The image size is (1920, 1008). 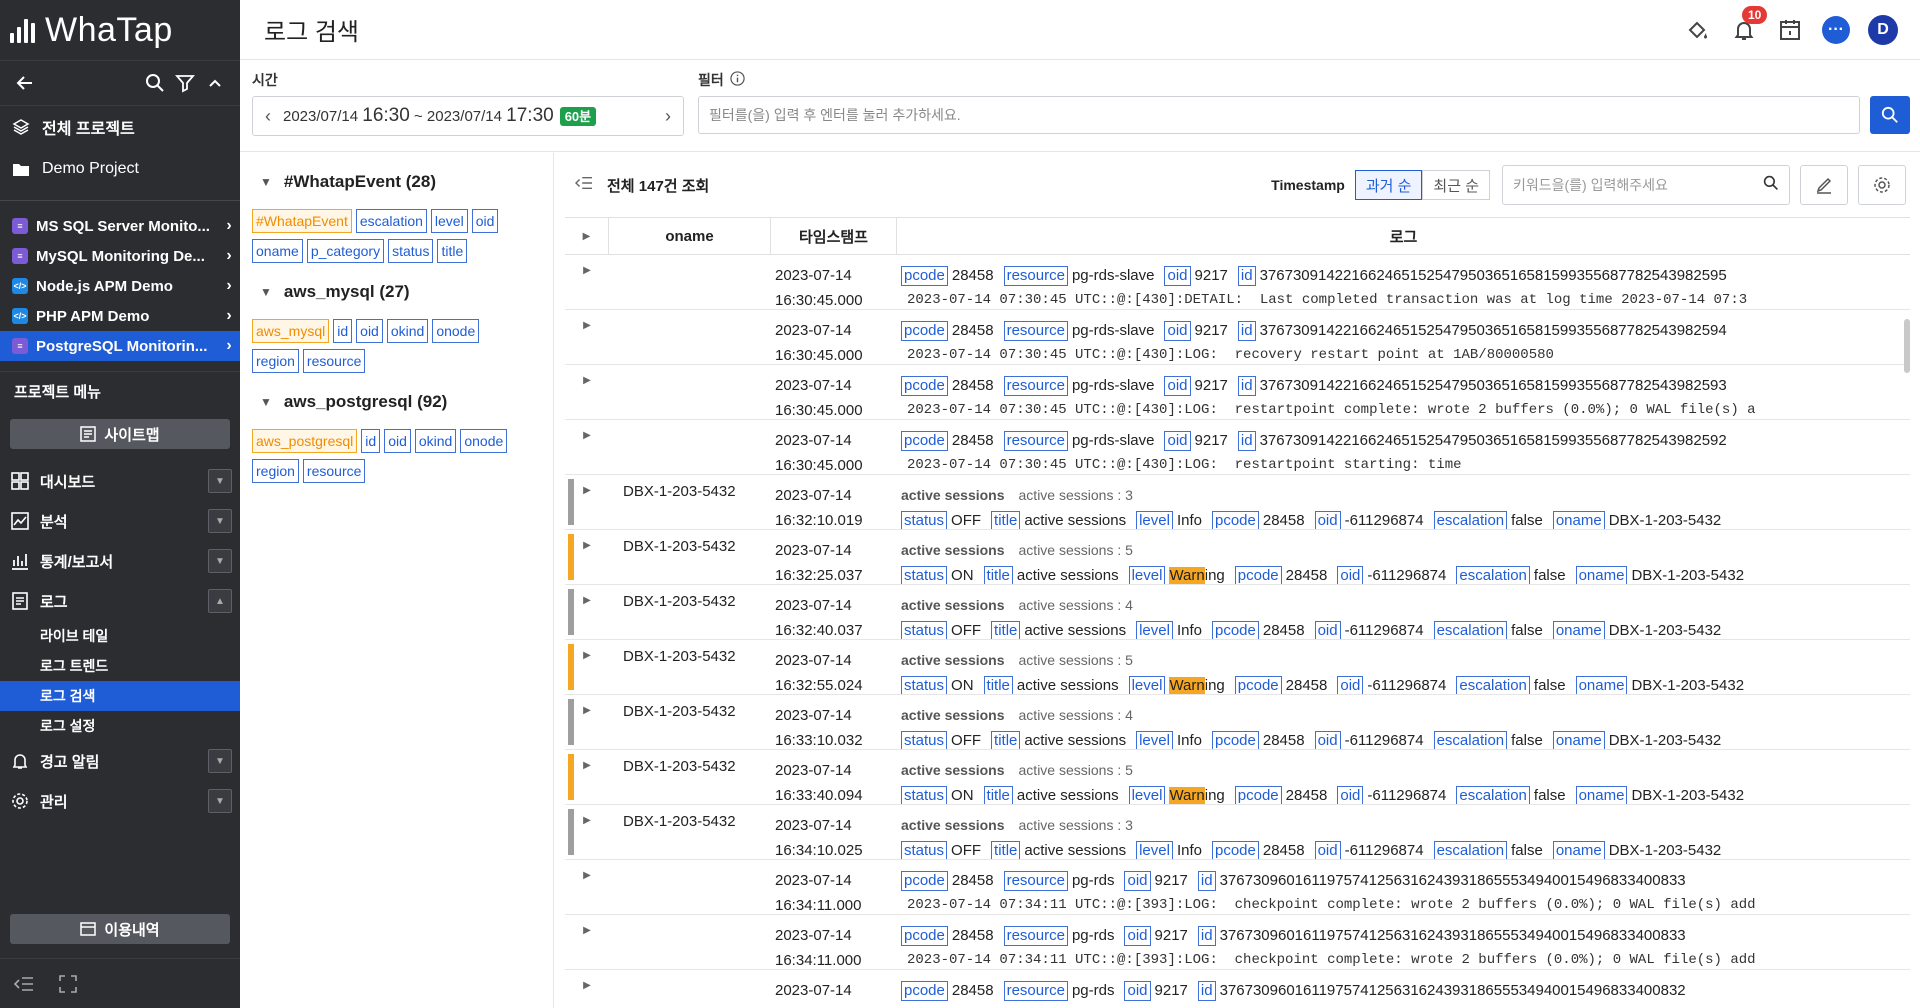 I want to click on usage-button: 이용내역, so click(x=120, y=929).